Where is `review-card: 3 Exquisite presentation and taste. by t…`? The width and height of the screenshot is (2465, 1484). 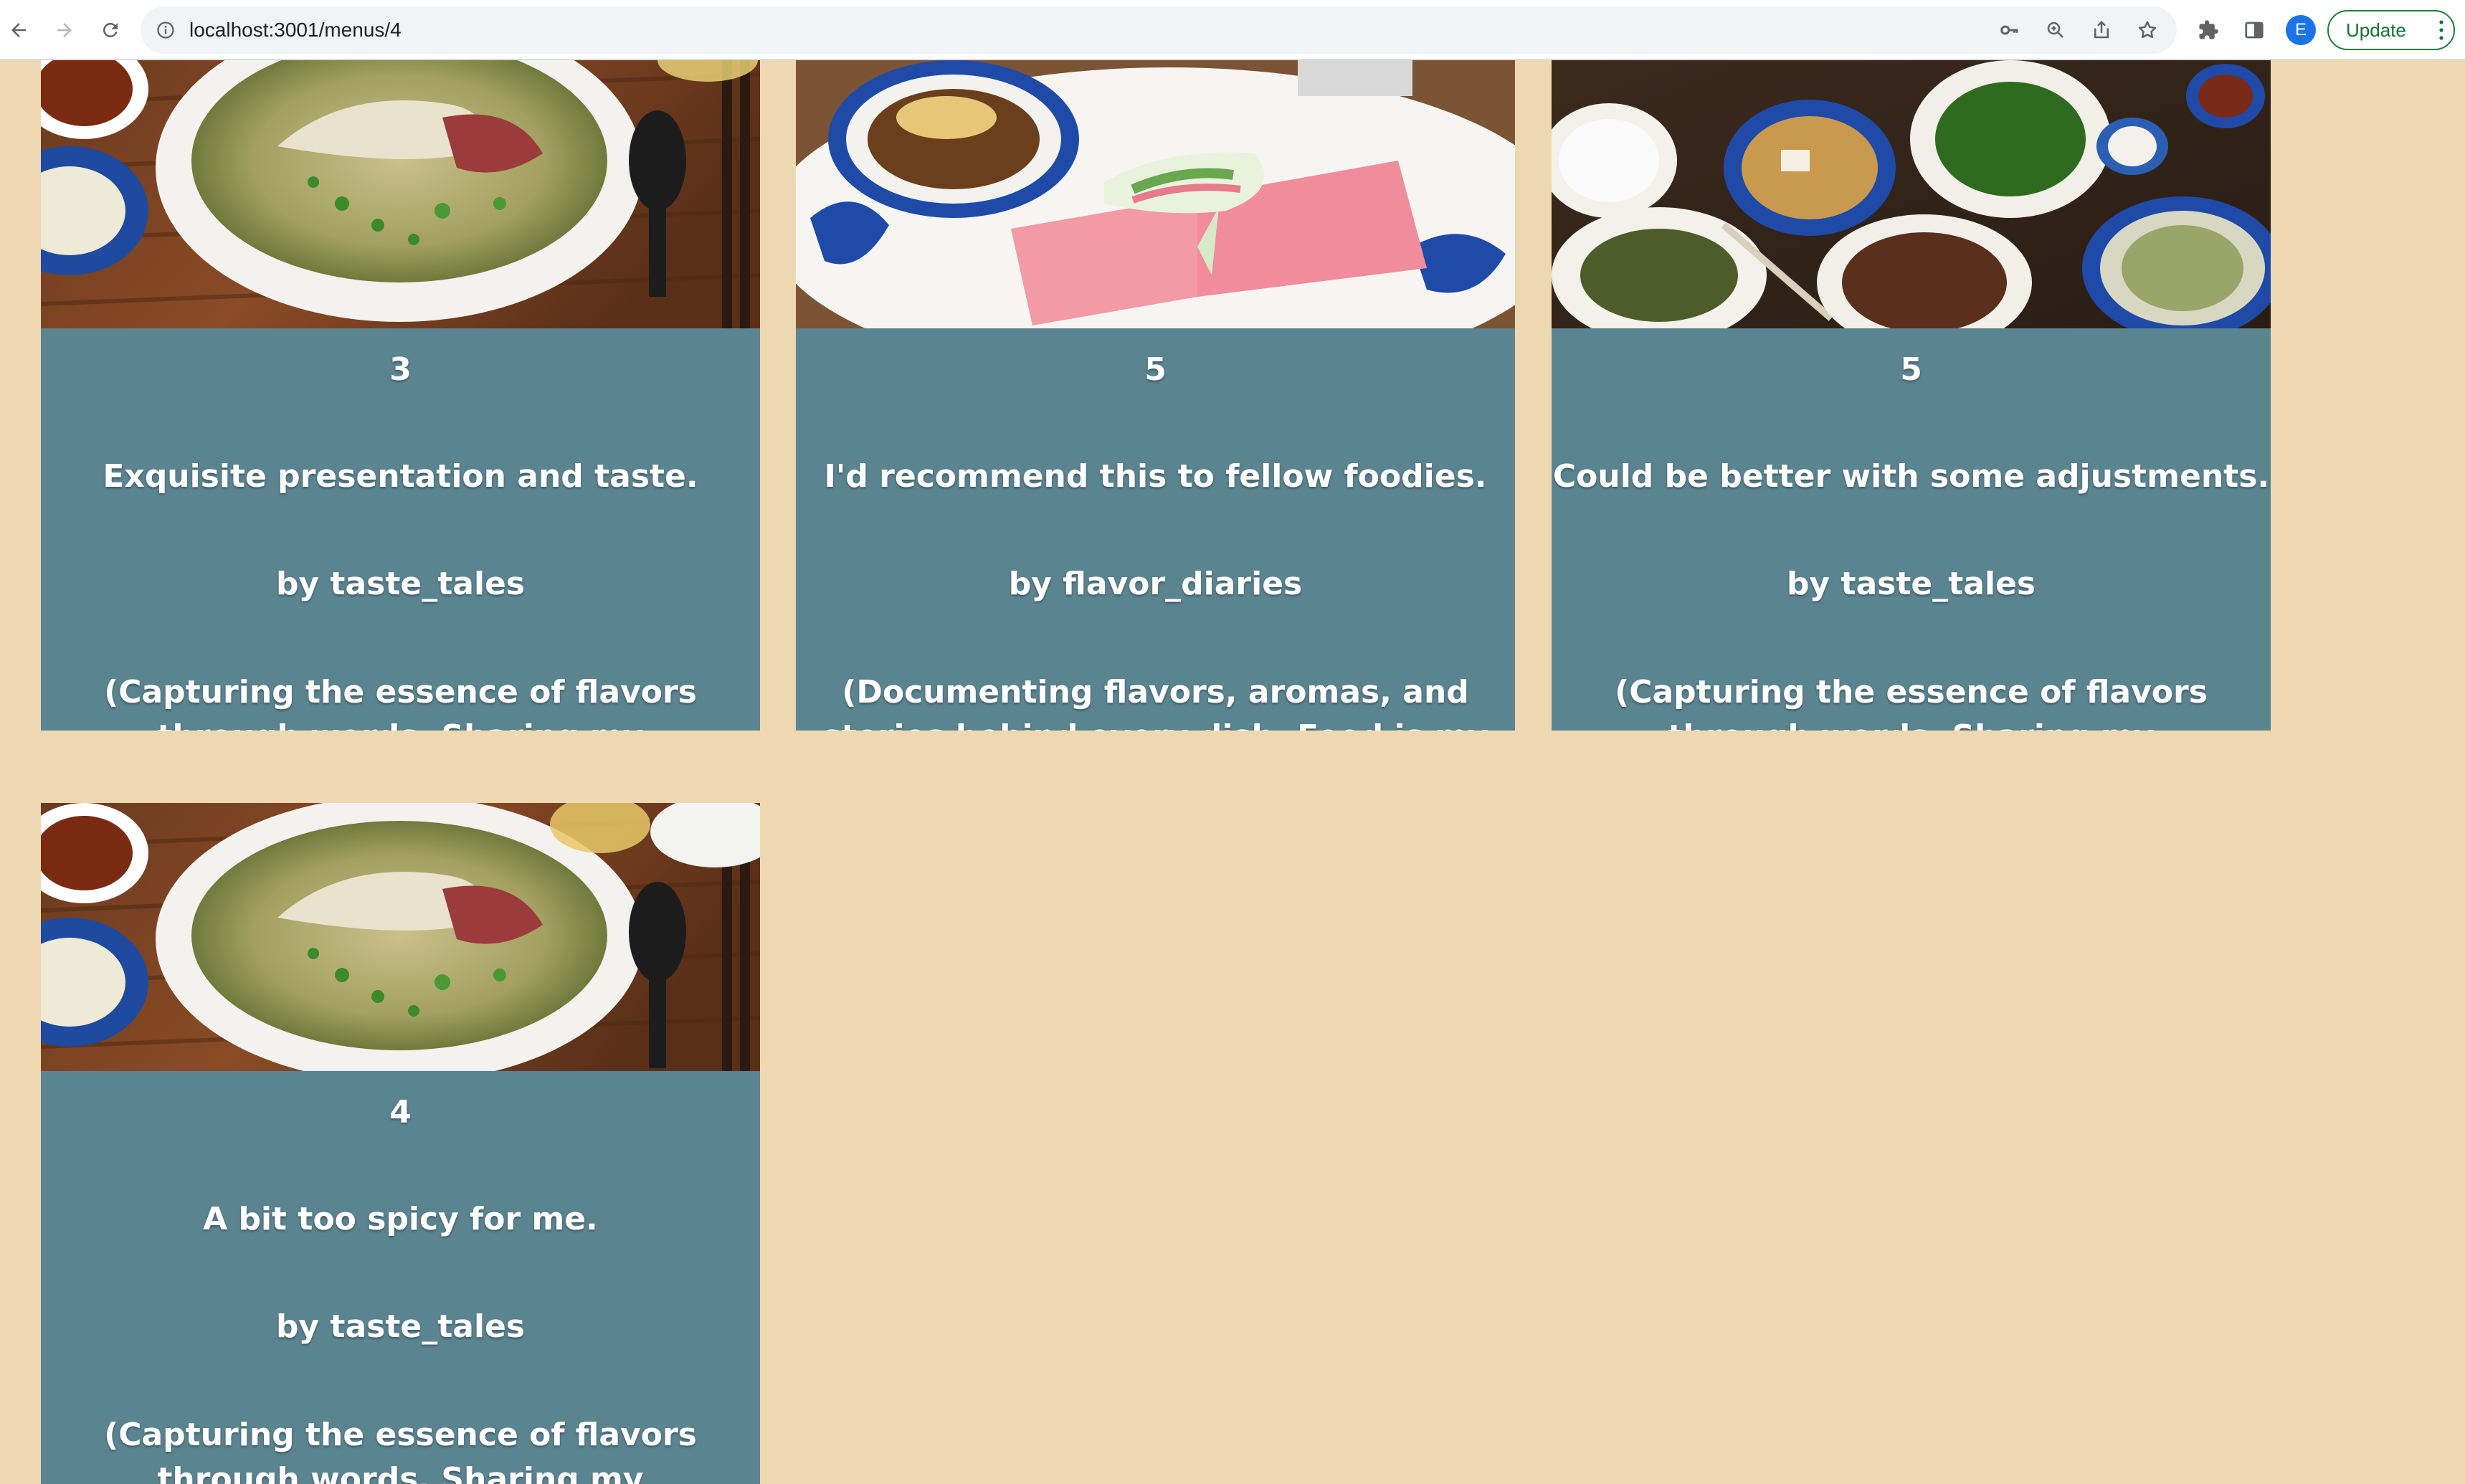
review-card: 3 Exquisite presentation and taste. by t… is located at coordinates (400, 395).